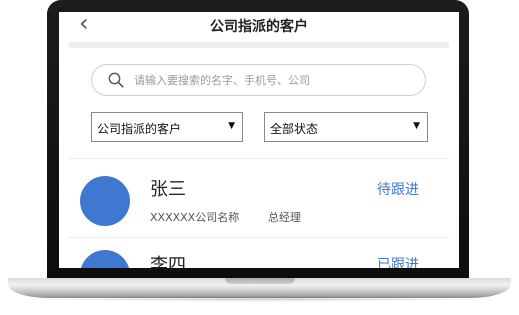 Image resolution: width=519 pixels, height=315 pixels. What do you see at coordinates (284, 217) in the screenshot?
I see `customer-role: 总经理` at bounding box center [284, 217].